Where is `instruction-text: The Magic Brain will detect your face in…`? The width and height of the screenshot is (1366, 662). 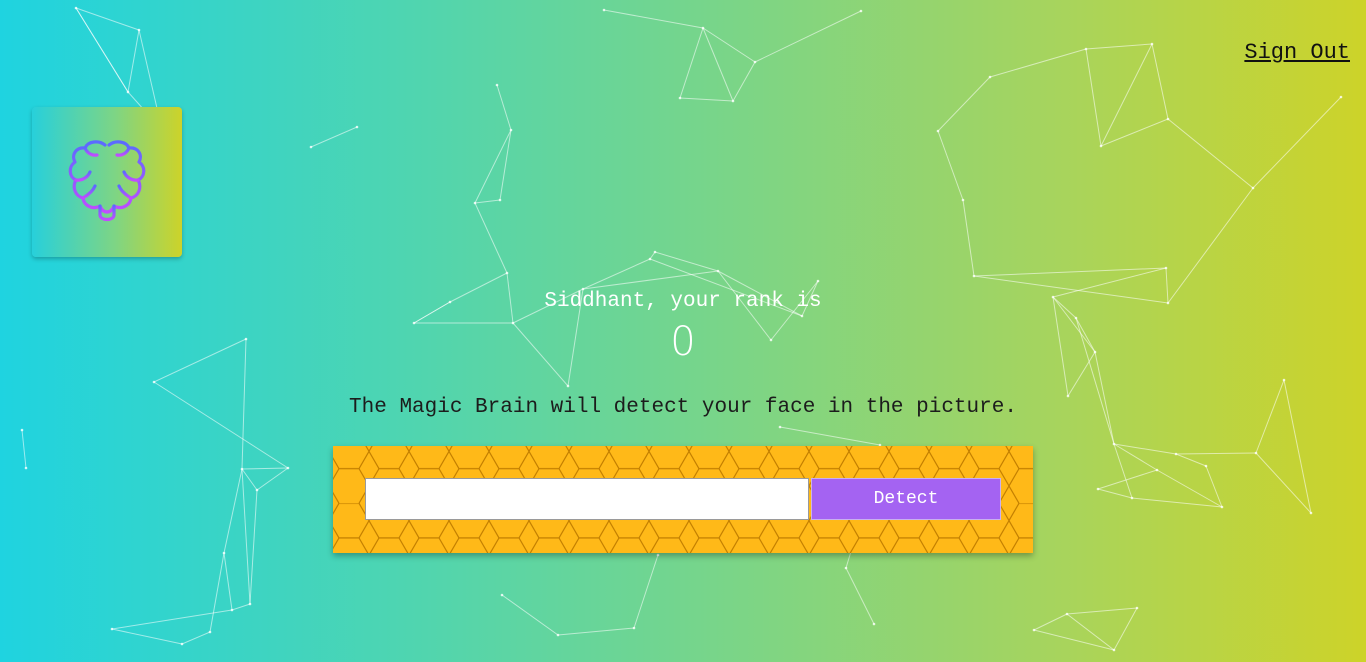 instruction-text: The Magic Brain will detect your face in… is located at coordinates (683, 407).